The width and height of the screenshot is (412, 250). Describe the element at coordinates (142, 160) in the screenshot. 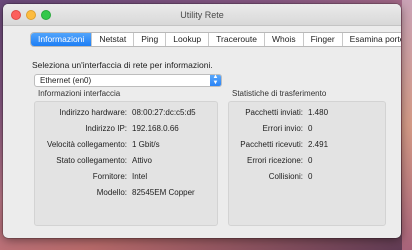

I see `link-status-value: Attivo` at that location.